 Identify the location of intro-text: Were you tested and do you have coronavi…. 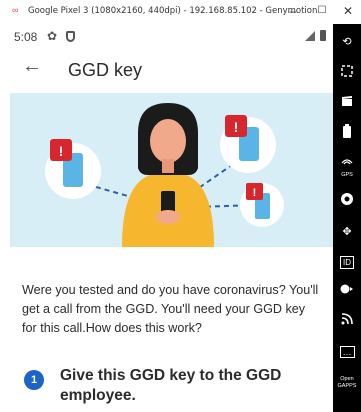
(170, 309).